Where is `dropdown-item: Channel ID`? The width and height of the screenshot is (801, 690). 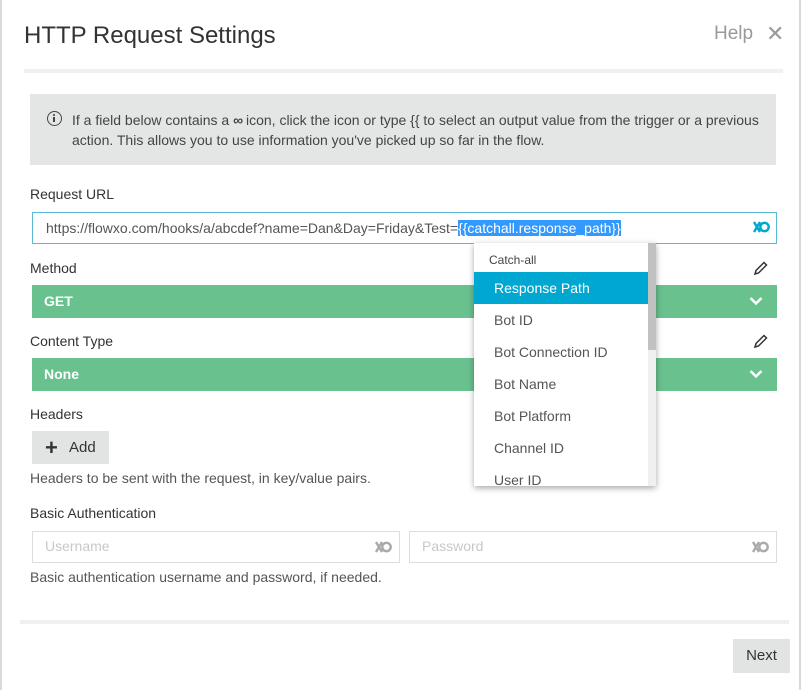 dropdown-item: Channel ID is located at coordinates (561, 448).